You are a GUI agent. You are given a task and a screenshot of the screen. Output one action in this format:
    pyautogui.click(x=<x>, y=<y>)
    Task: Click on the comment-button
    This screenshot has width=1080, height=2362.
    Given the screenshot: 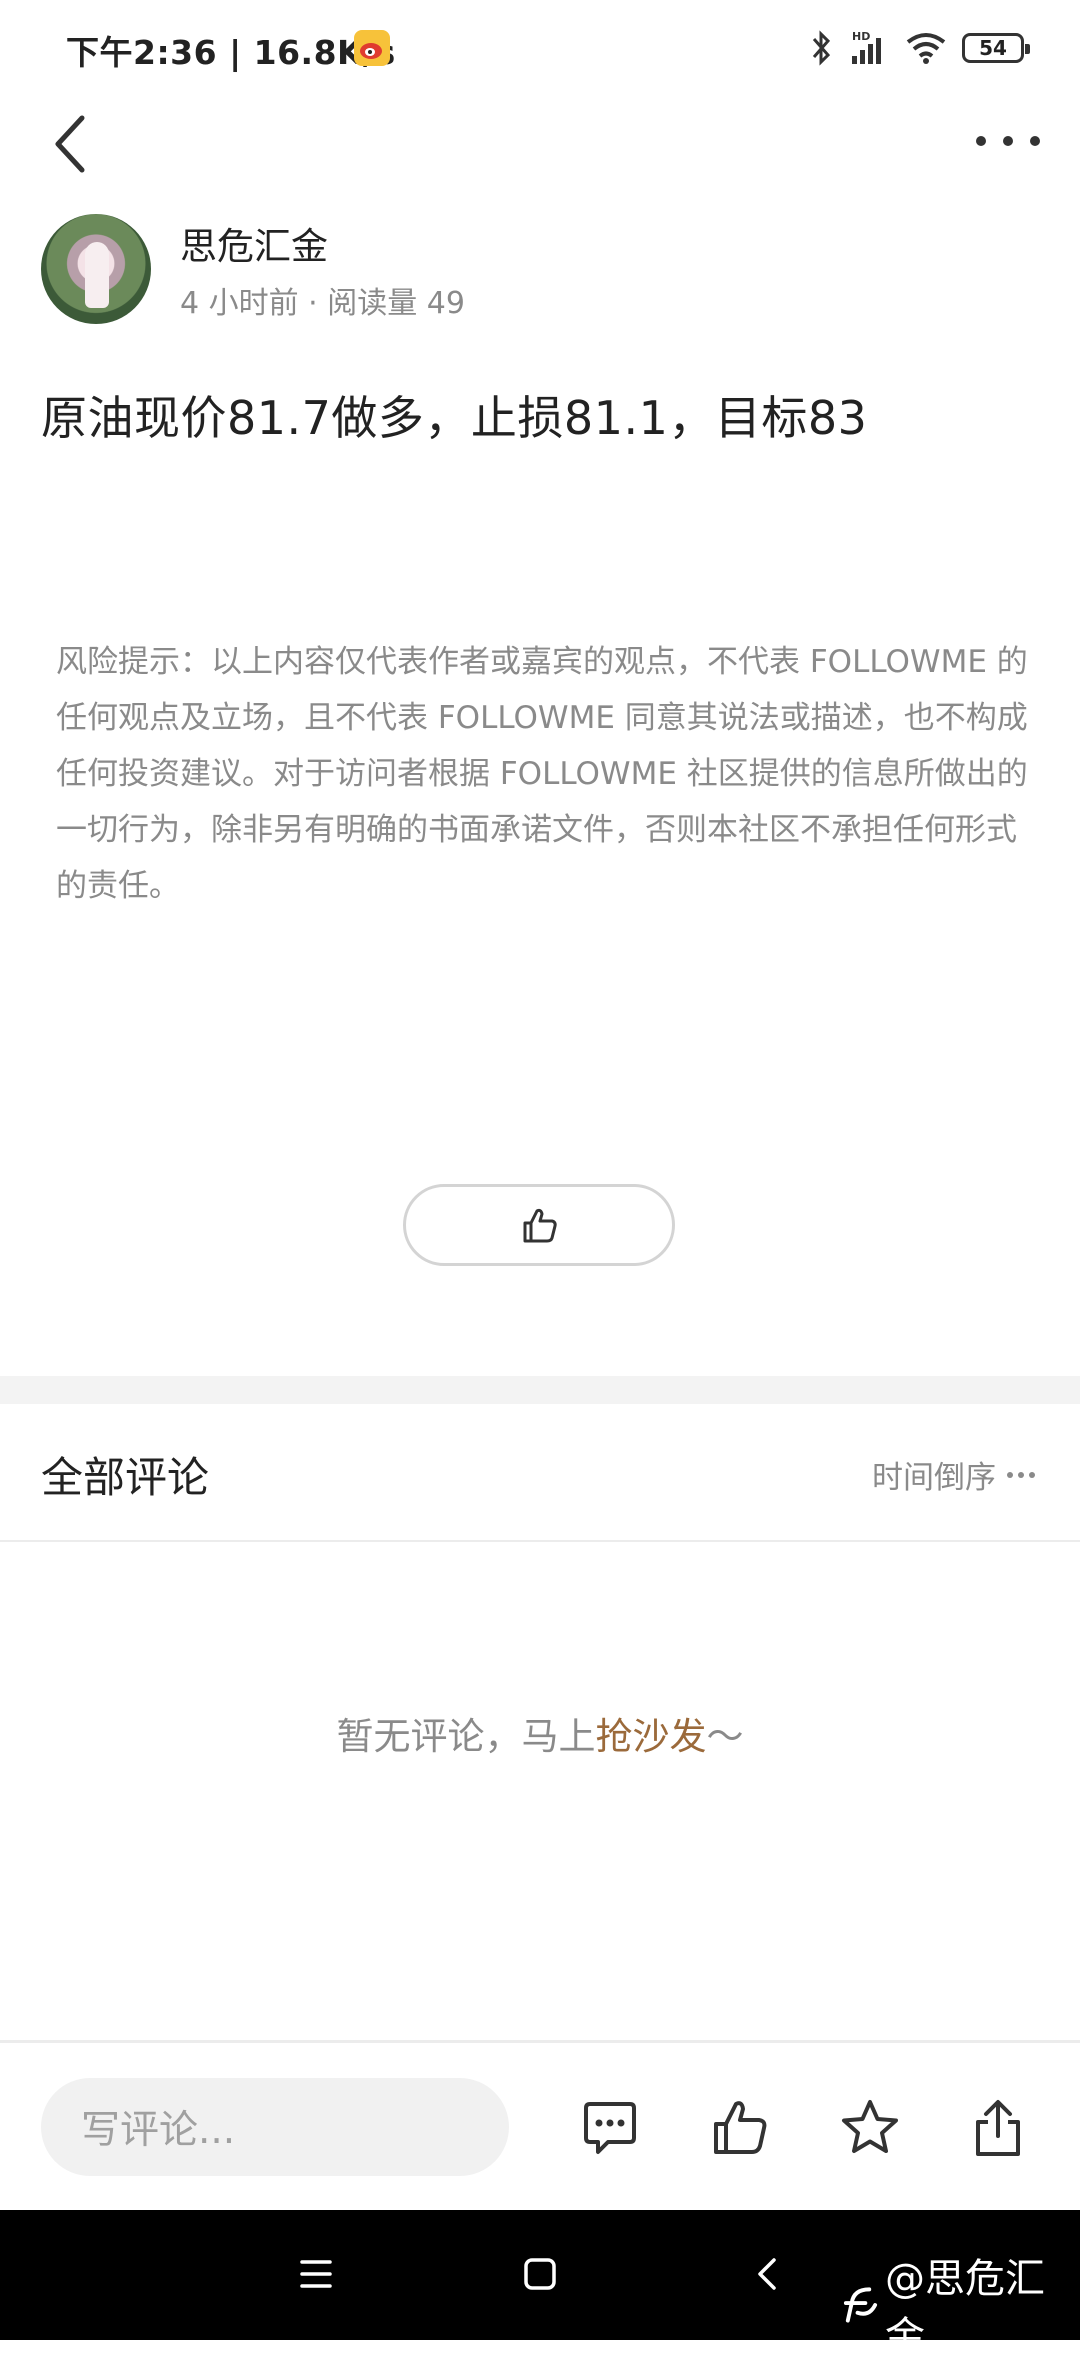 What is the action you would take?
    pyautogui.click(x=610, y=2128)
    